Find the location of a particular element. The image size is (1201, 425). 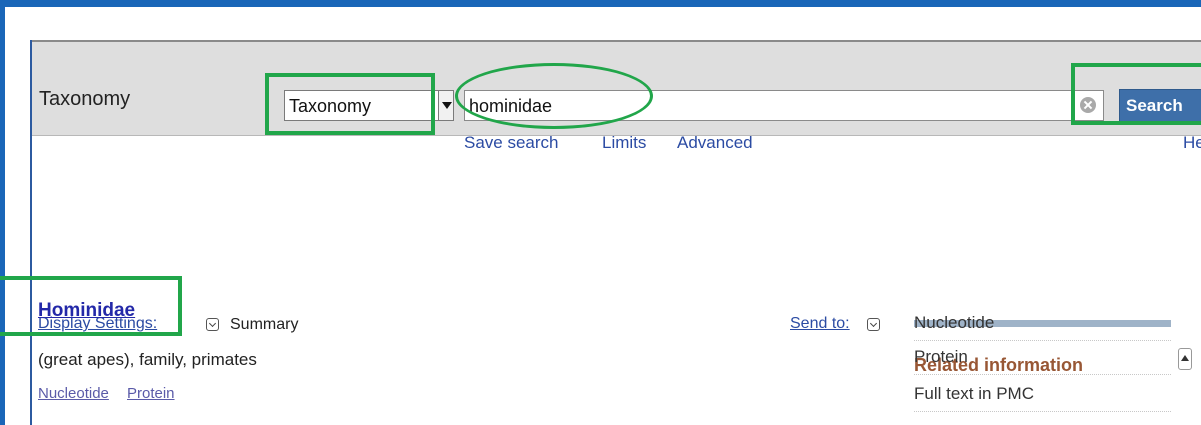

sidebar-item-full-text: Full text in PMC is located at coordinates (1042, 398).